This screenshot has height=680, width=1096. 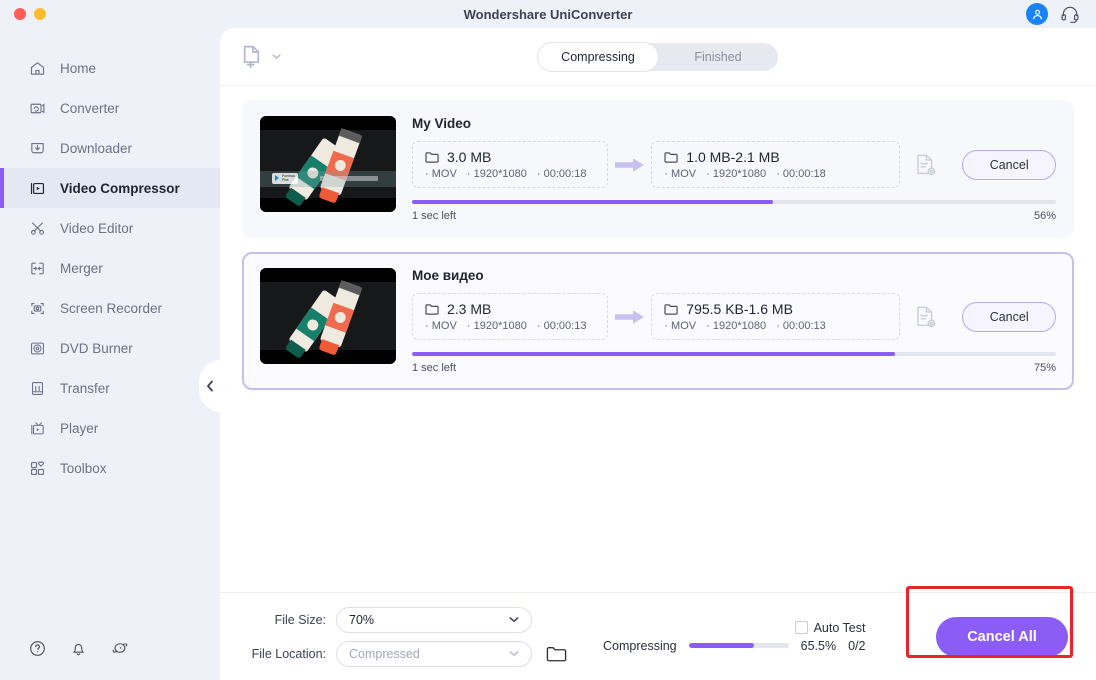 What do you see at coordinates (328, 164) in the screenshot?
I see `video-thumbnail: Pumbaa Plus` at bounding box center [328, 164].